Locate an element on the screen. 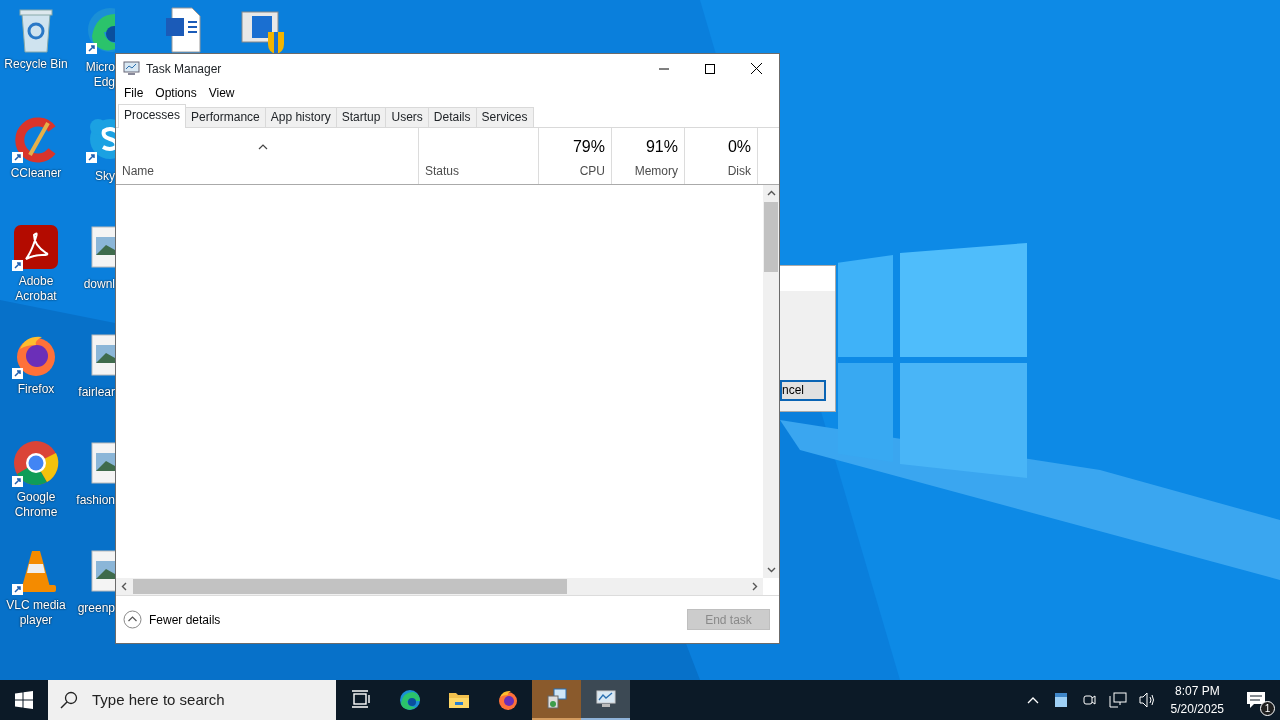  clock-time: 8:07 PM is located at coordinates (1197, 691).